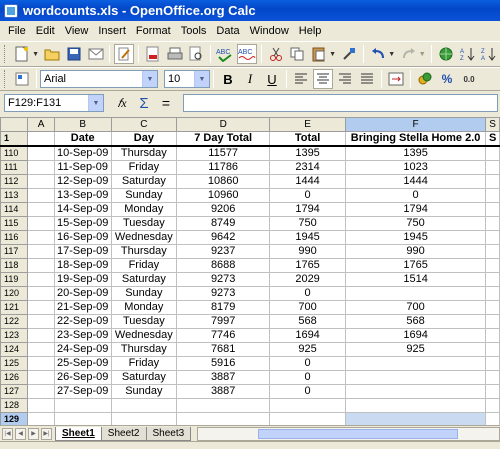 The image size is (500, 449). I want to click on row-number: 128, so click(14, 405).